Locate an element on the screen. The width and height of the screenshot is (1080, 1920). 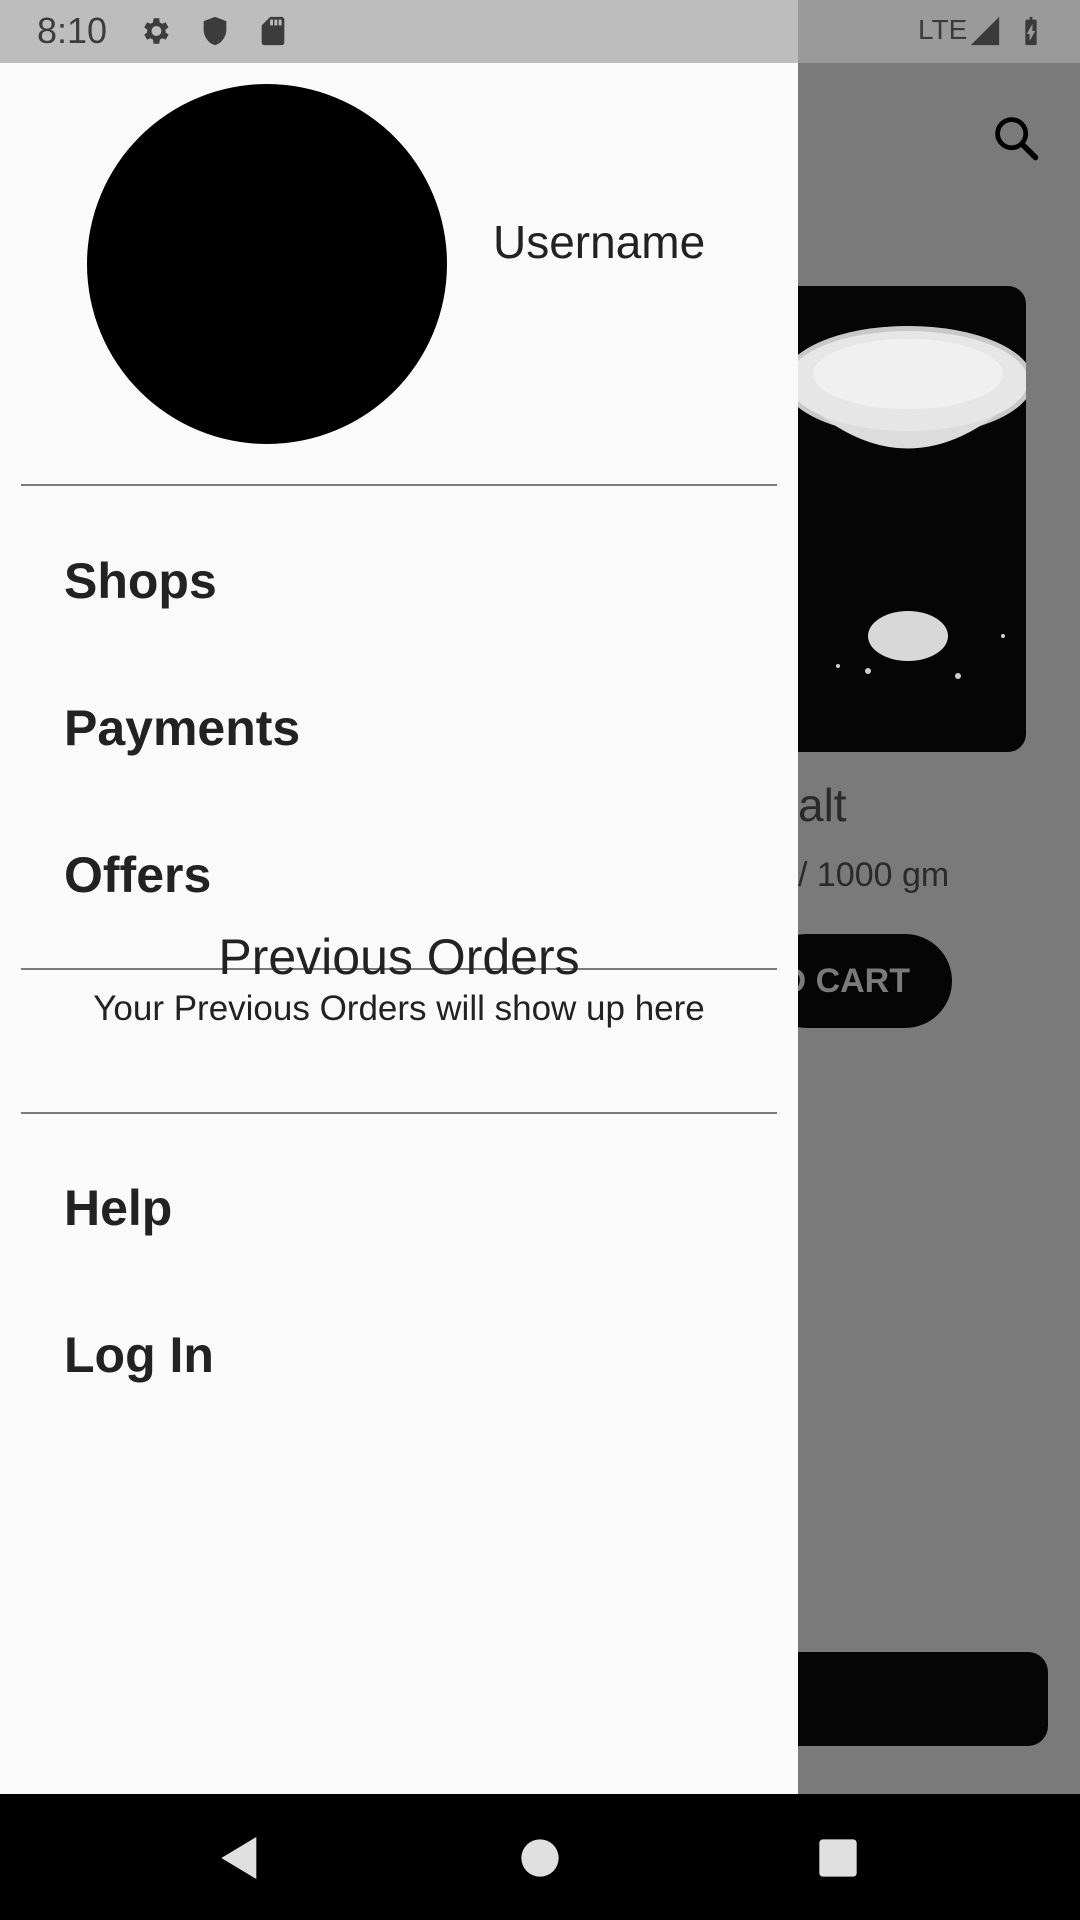
salt-bowl-illustration is located at coordinates (912, 502).